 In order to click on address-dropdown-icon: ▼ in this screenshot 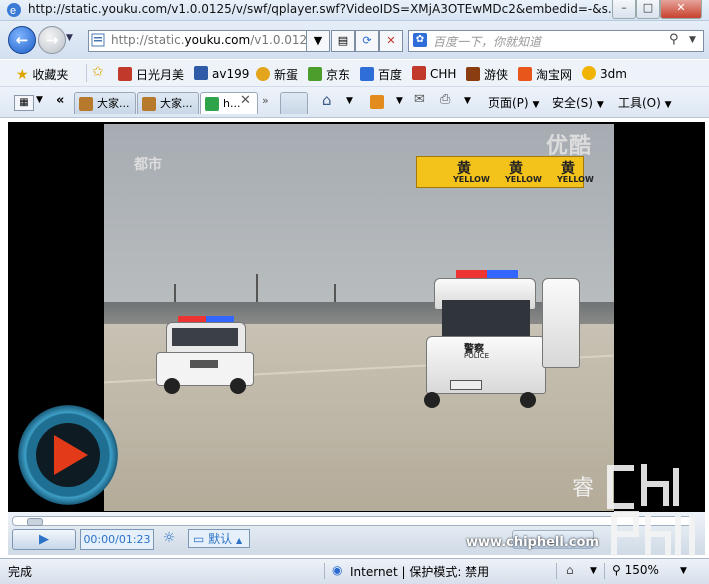, I will do `click(318, 41)`.